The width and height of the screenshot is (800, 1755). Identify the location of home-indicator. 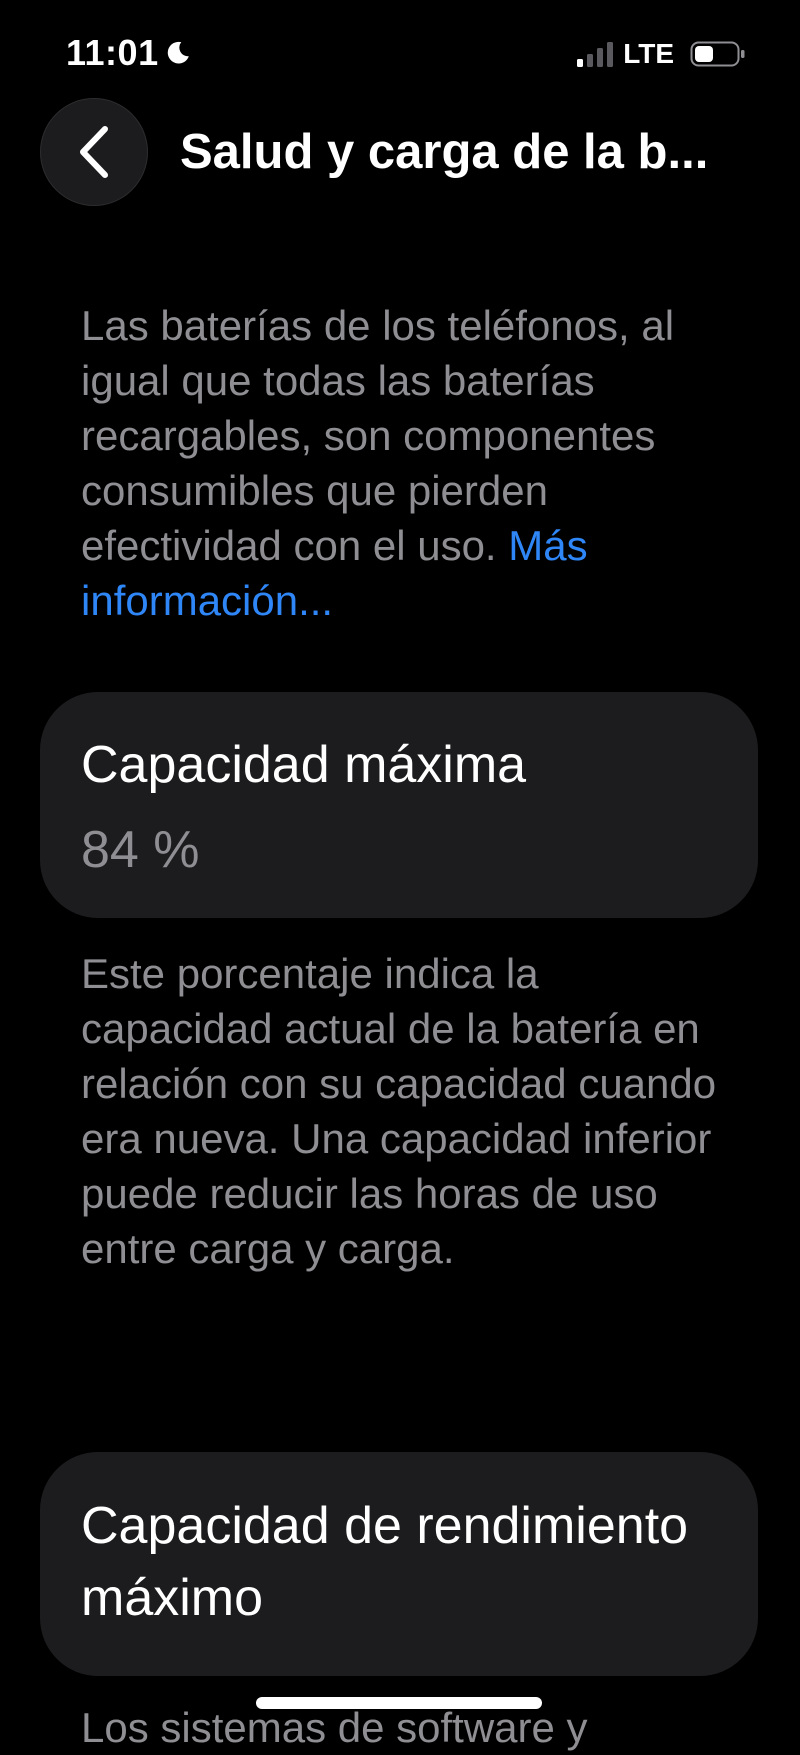
(399, 1703).